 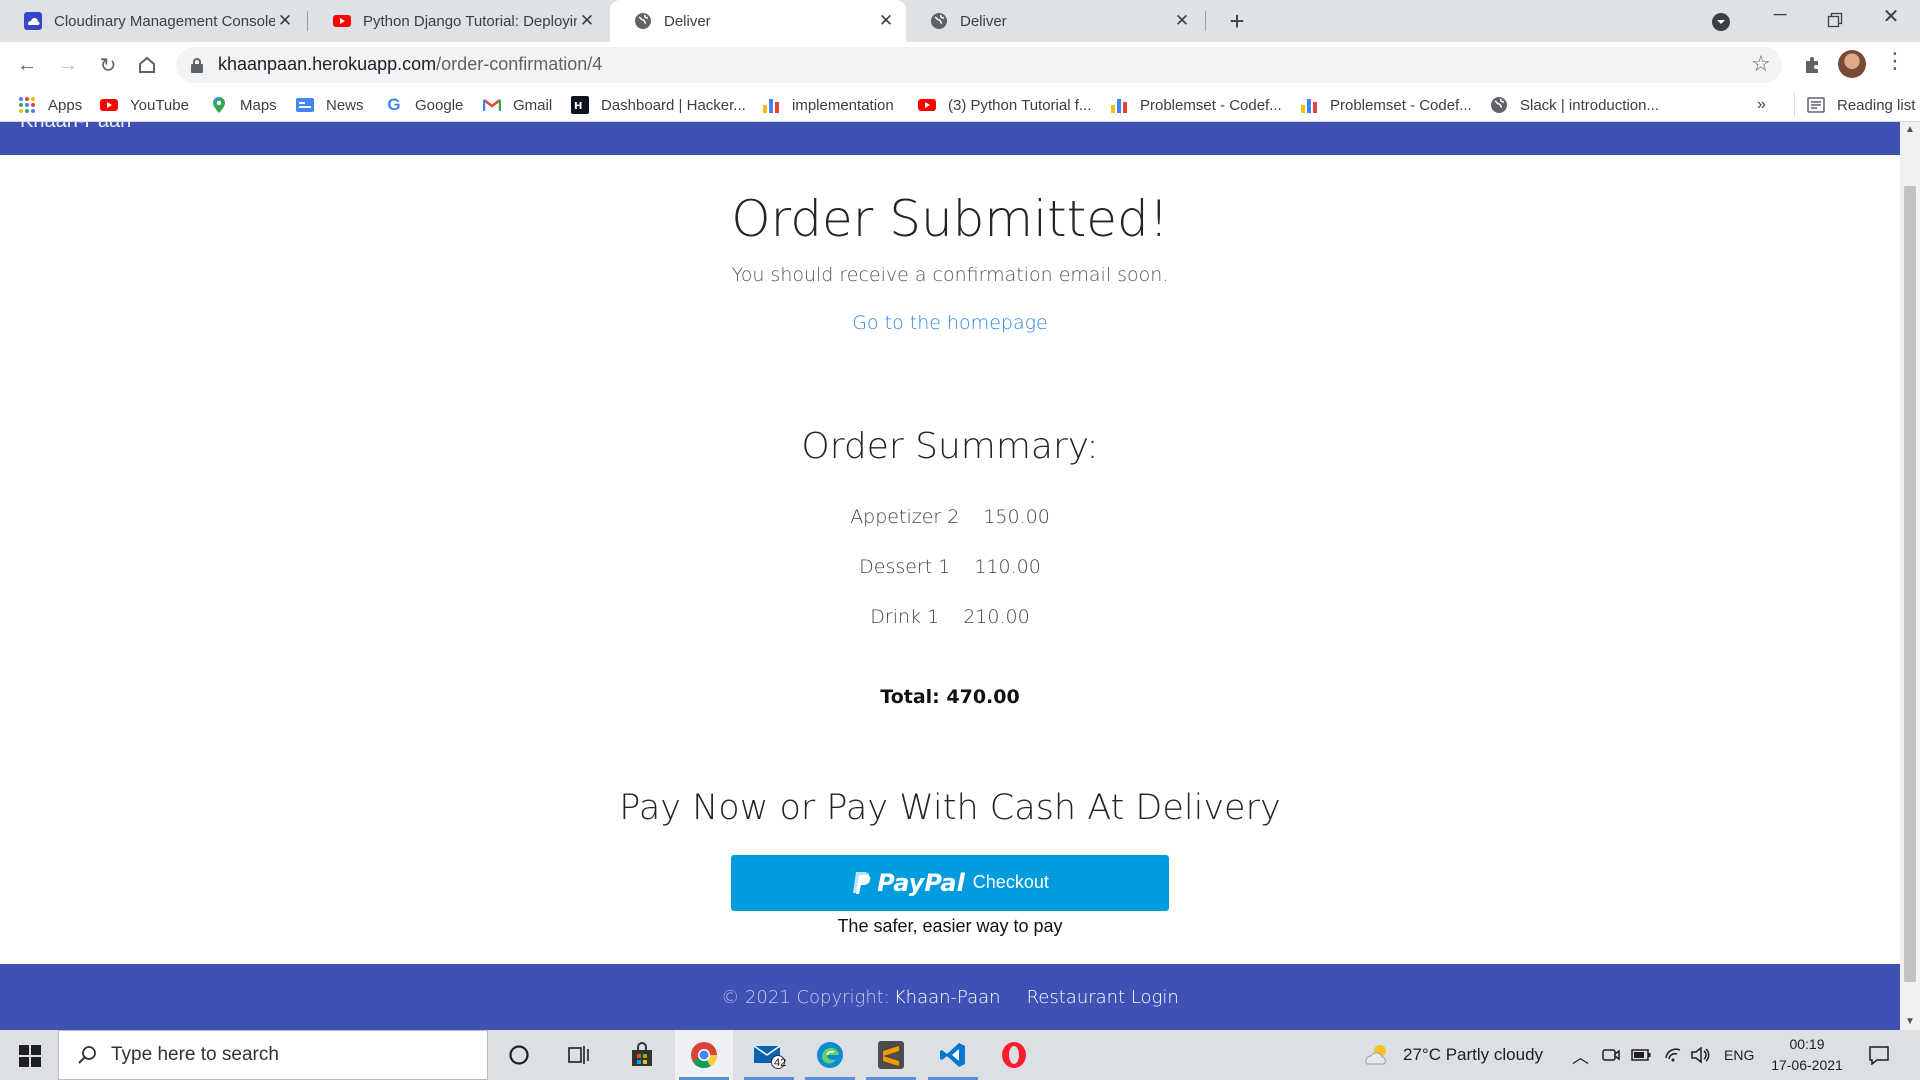 What do you see at coordinates (950, 446) in the screenshot?
I see `order-summary-heading: Order Summary:` at bounding box center [950, 446].